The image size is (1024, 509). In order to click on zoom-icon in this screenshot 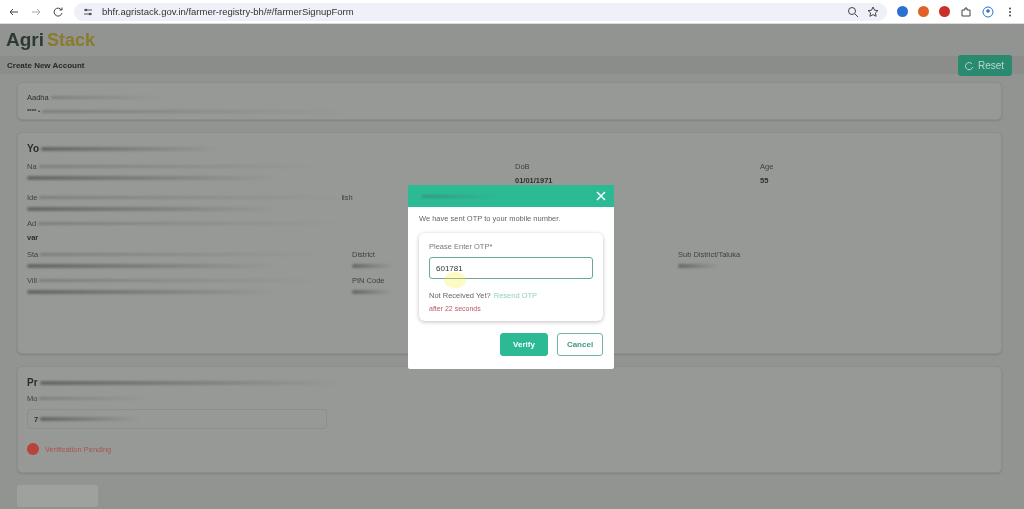, I will do `click(853, 11)`.